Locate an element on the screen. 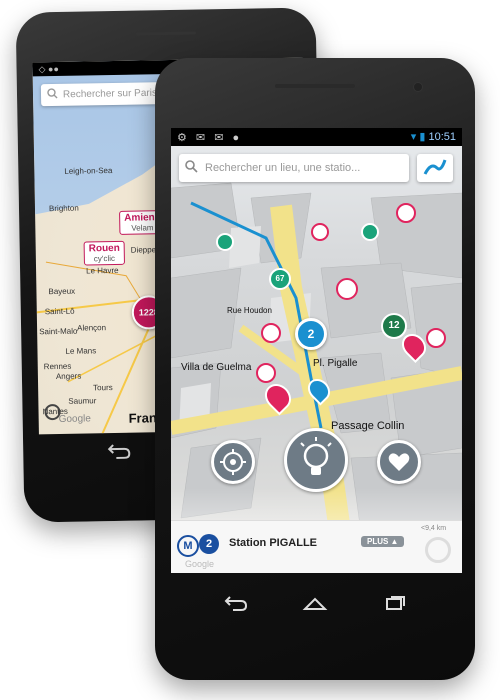 The image size is (500, 700). line-67-marker: 67 is located at coordinates (280, 279).